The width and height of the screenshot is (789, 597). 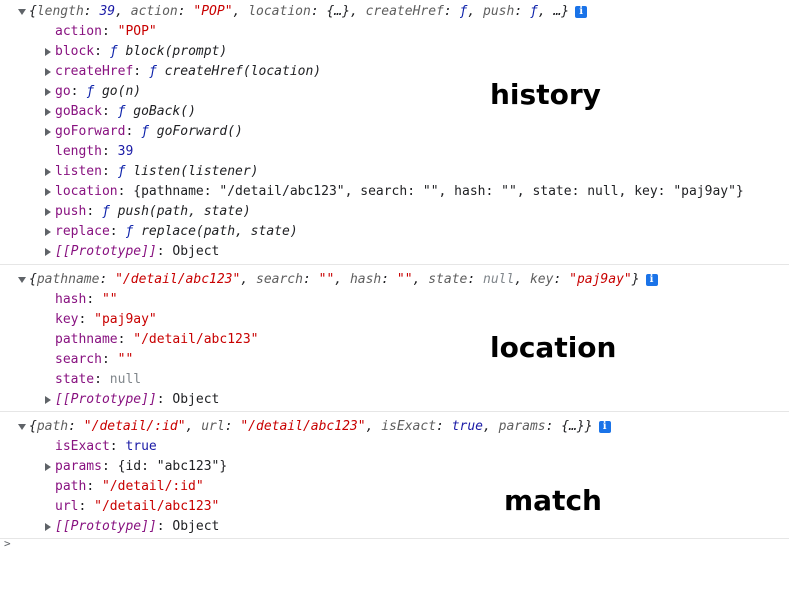 What do you see at coordinates (86, 299) in the screenshot?
I see `location-prop-hash: hash: ""` at bounding box center [86, 299].